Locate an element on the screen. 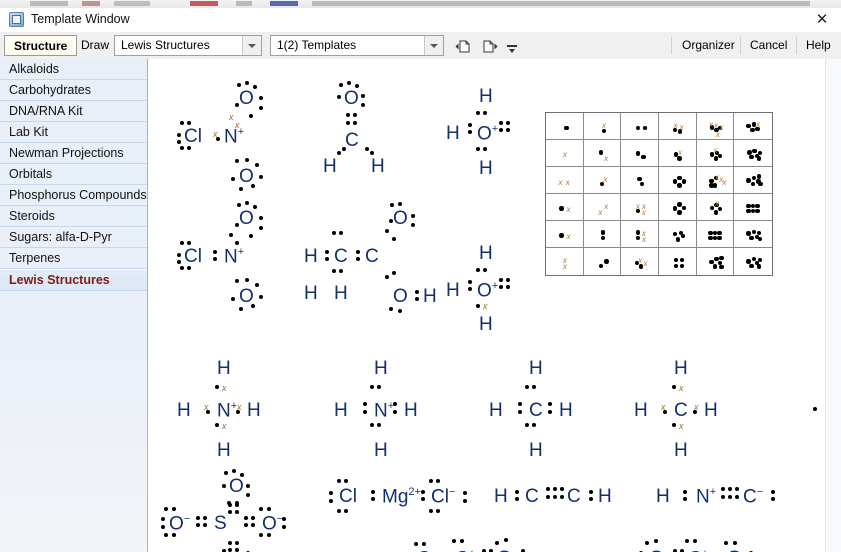 The height and width of the screenshot is (552, 841). previous-template-icon is located at coordinates (464, 46).